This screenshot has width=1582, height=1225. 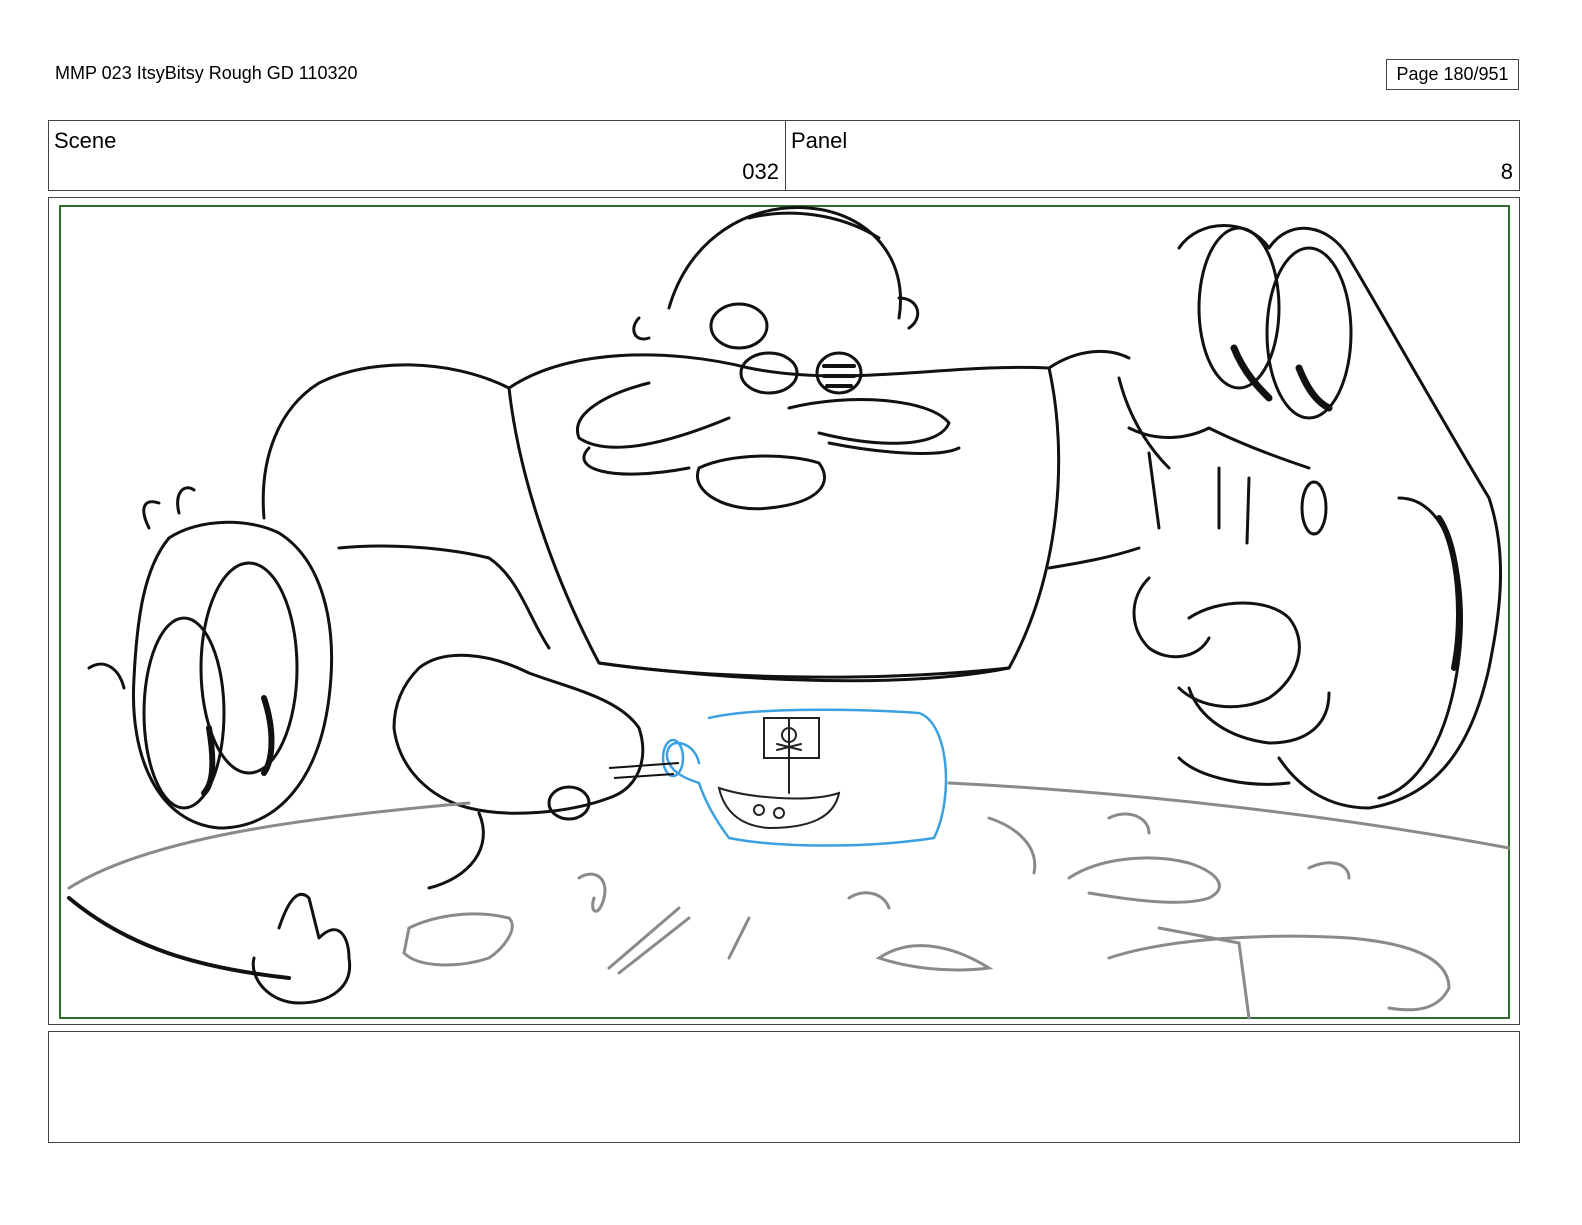 What do you see at coordinates (760, 171) in the screenshot?
I see `scene-number: 032` at bounding box center [760, 171].